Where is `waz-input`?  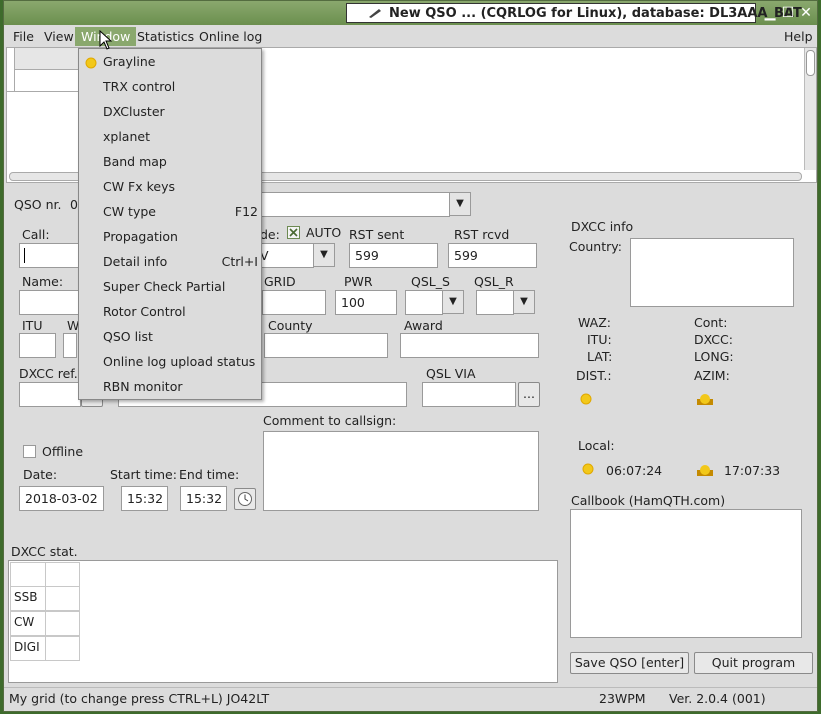 waz-input is located at coordinates (70, 345).